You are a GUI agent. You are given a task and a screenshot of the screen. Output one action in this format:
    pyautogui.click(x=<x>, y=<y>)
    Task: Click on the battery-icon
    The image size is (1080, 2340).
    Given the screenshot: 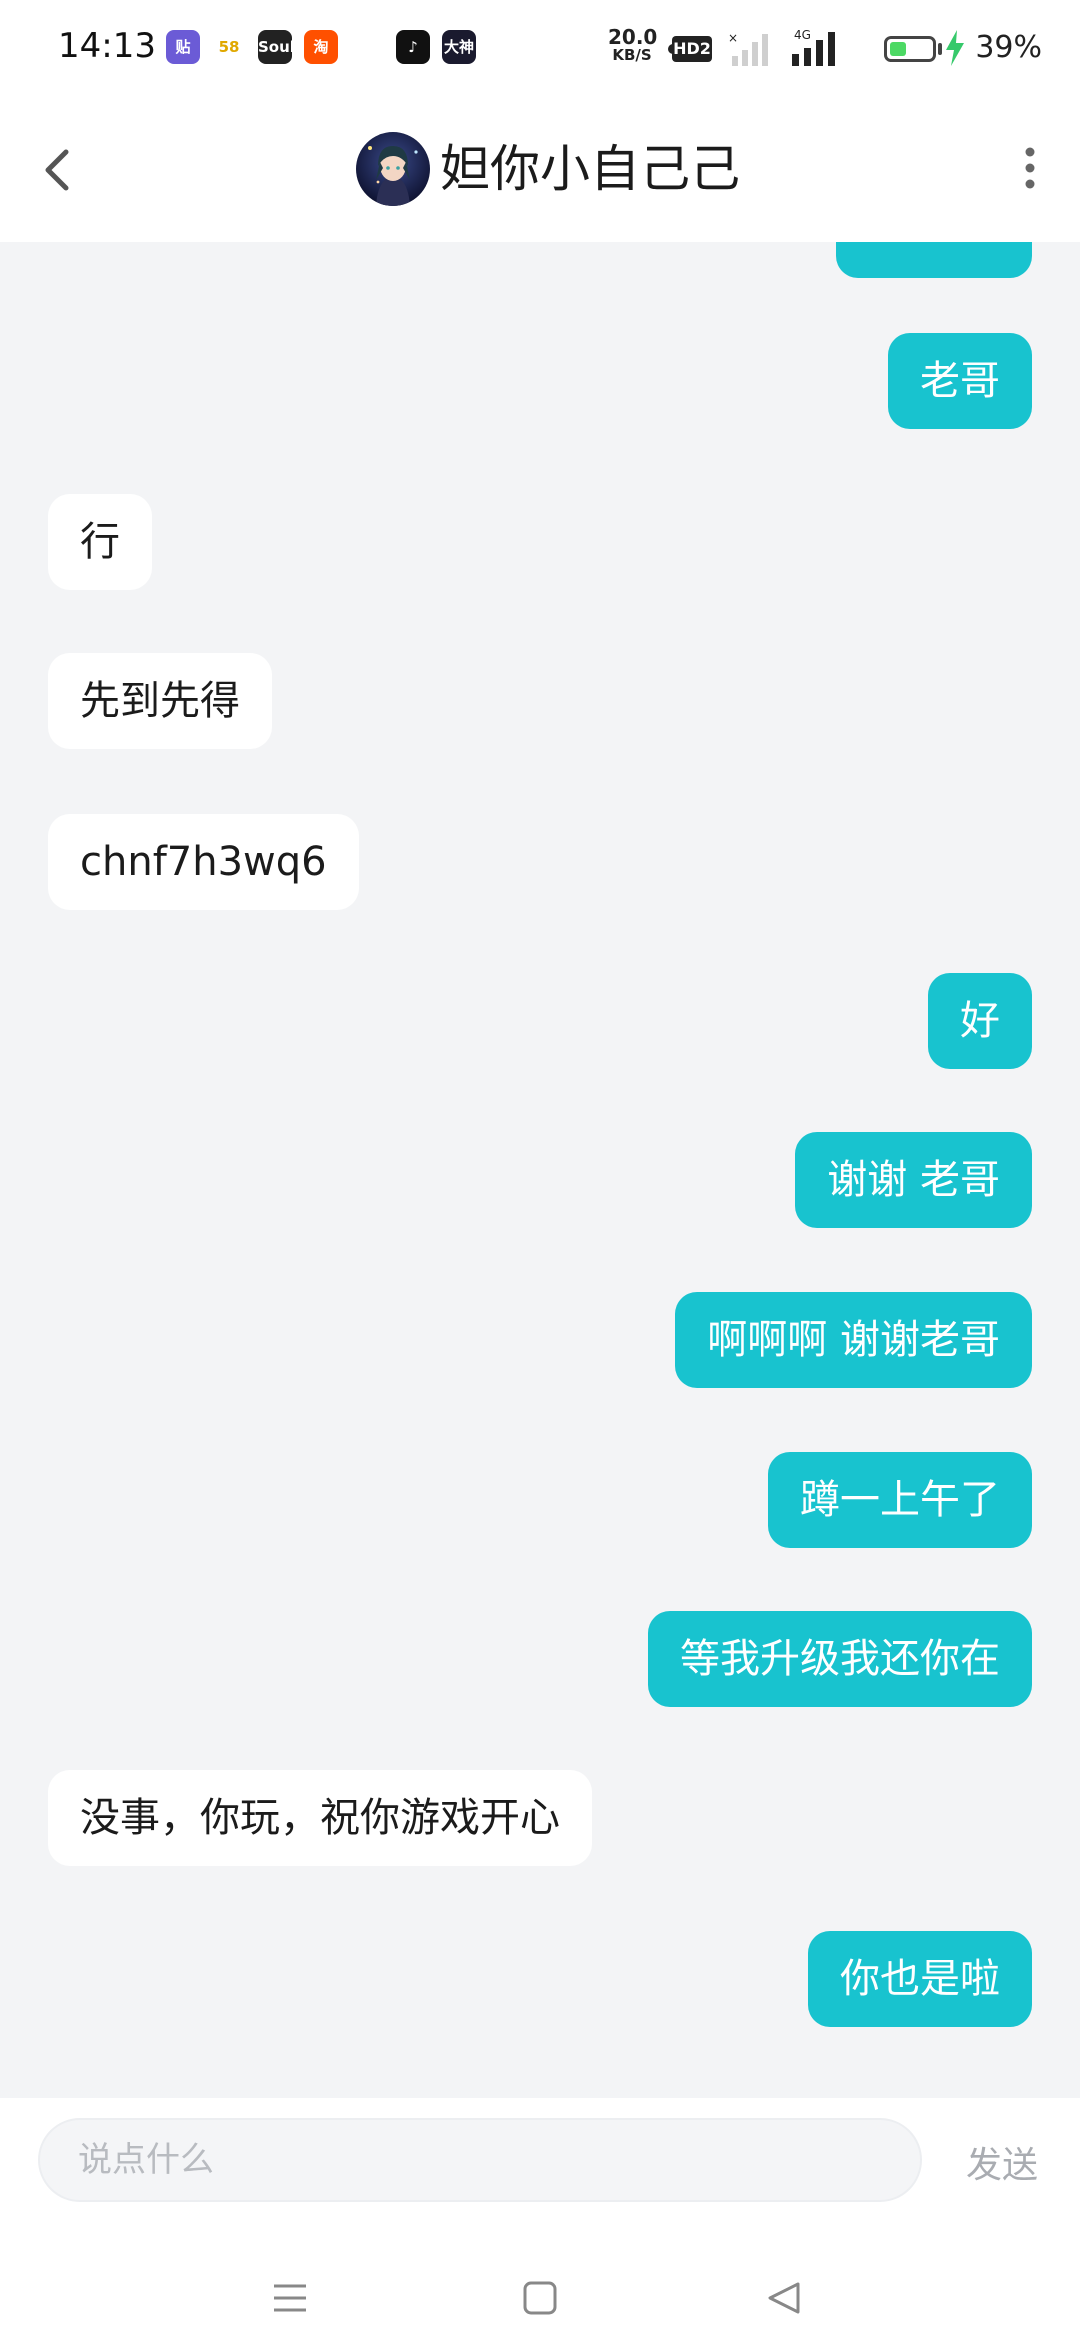 What is the action you would take?
    pyautogui.click(x=910, y=49)
    